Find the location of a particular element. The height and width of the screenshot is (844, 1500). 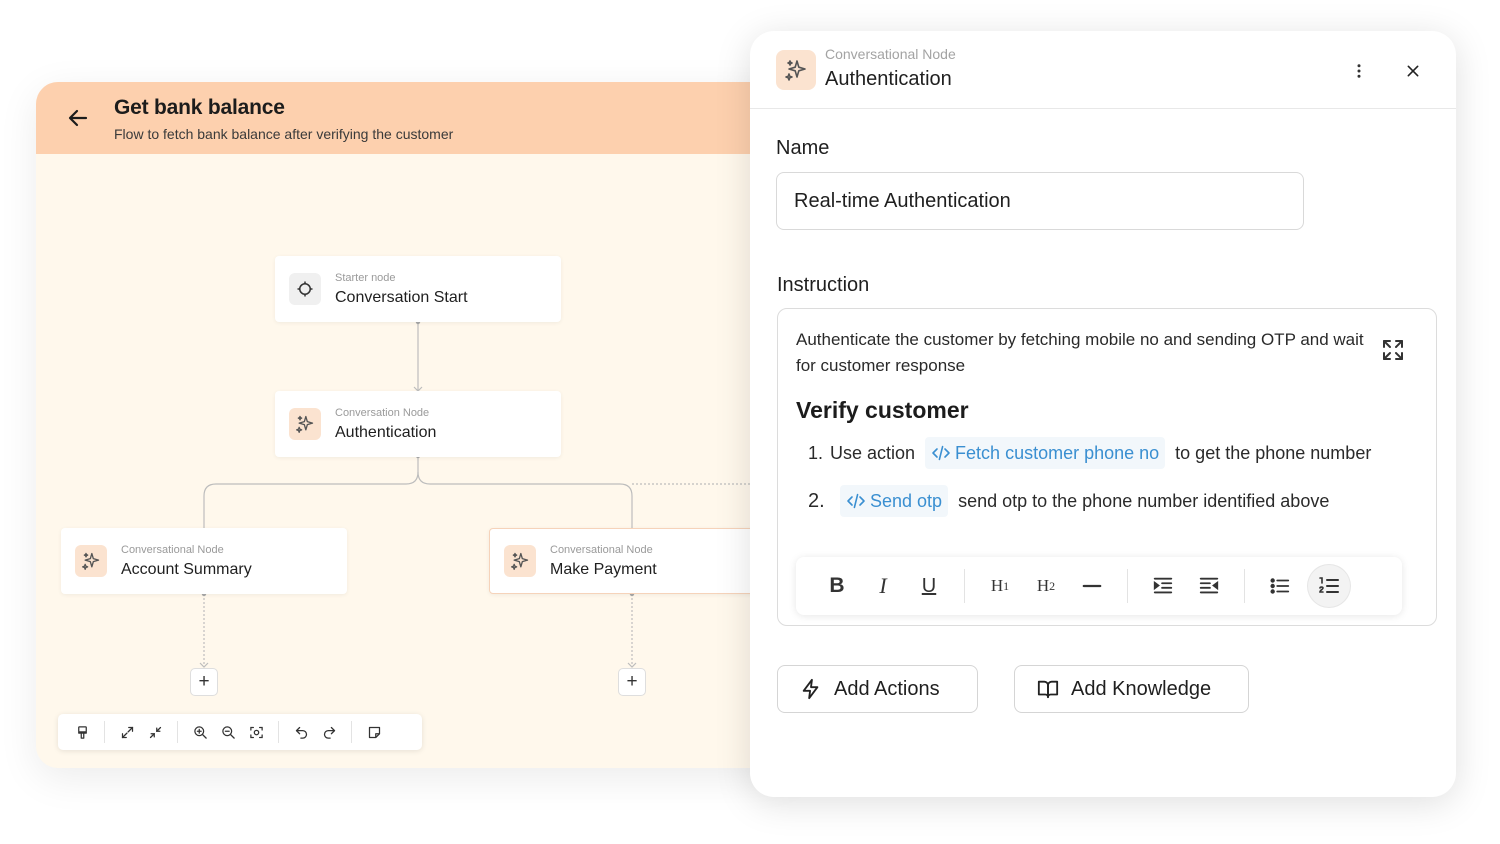

zoom-out-icon is located at coordinates (228, 732).